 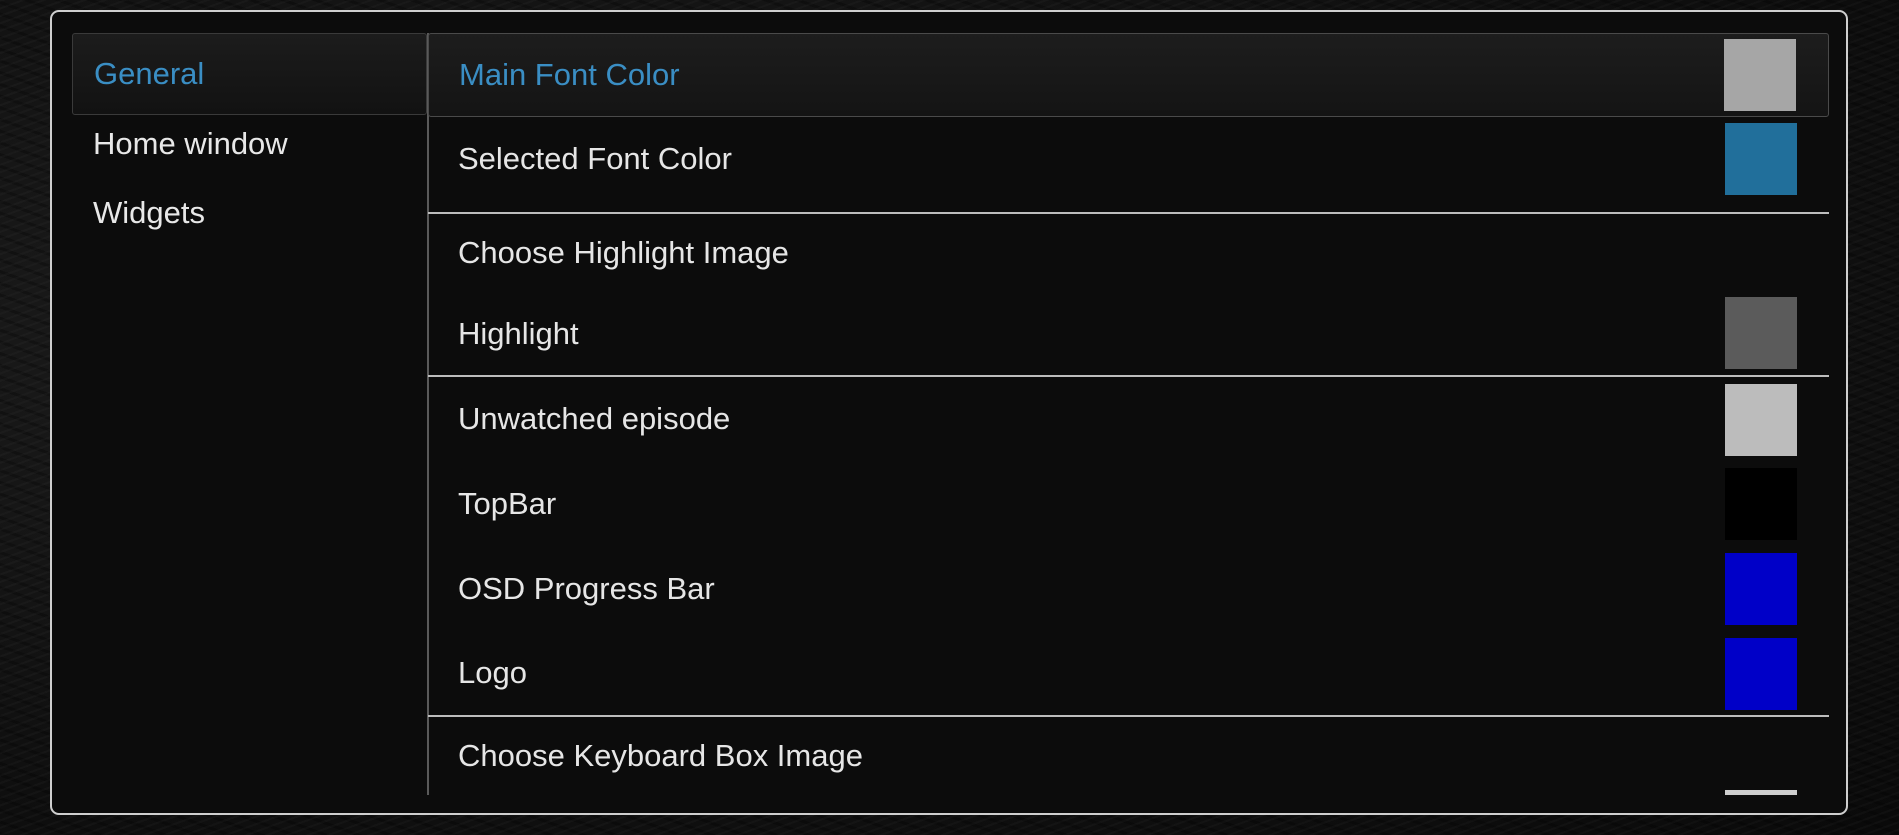 I want to click on setting-label: TopBar, so click(x=507, y=503).